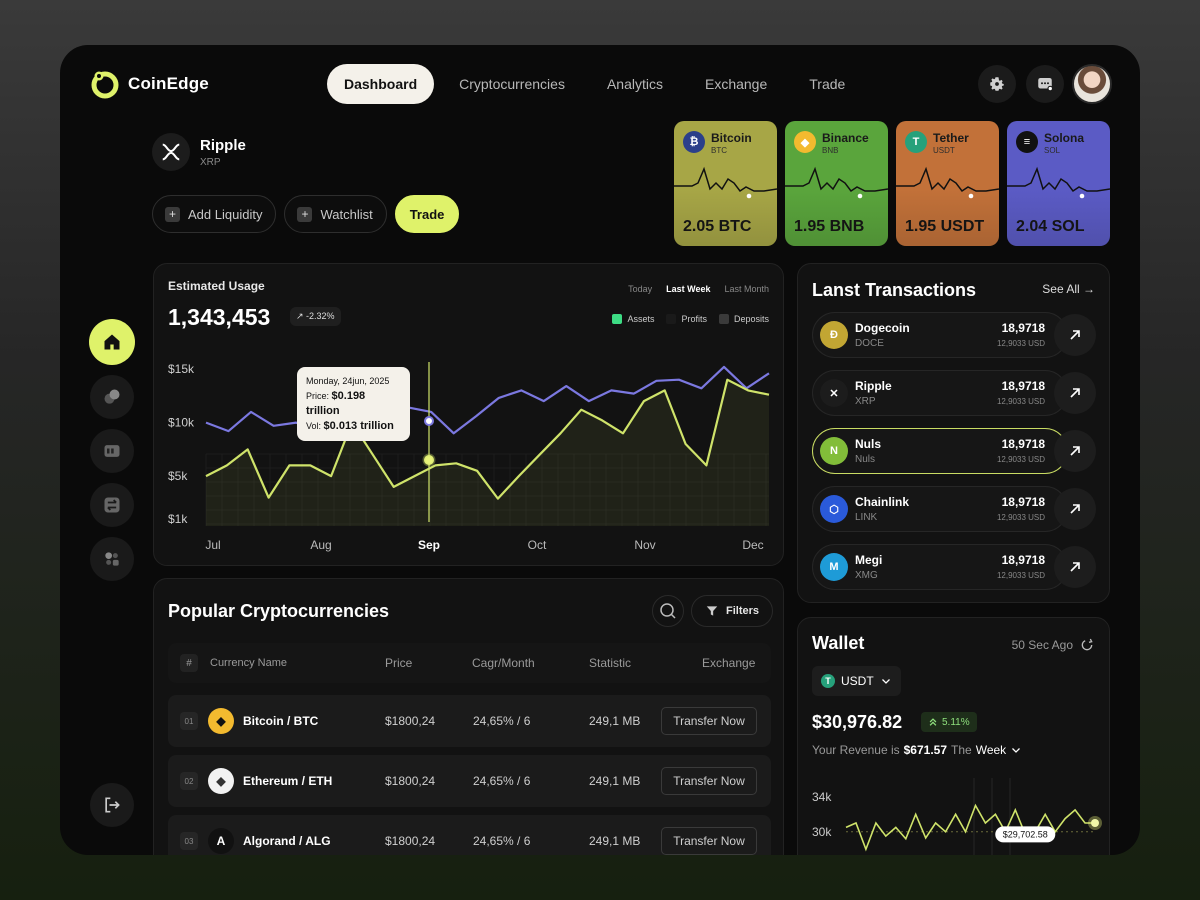 The image size is (1200, 900). I want to click on algorand-icon: A, so click(221, 841).